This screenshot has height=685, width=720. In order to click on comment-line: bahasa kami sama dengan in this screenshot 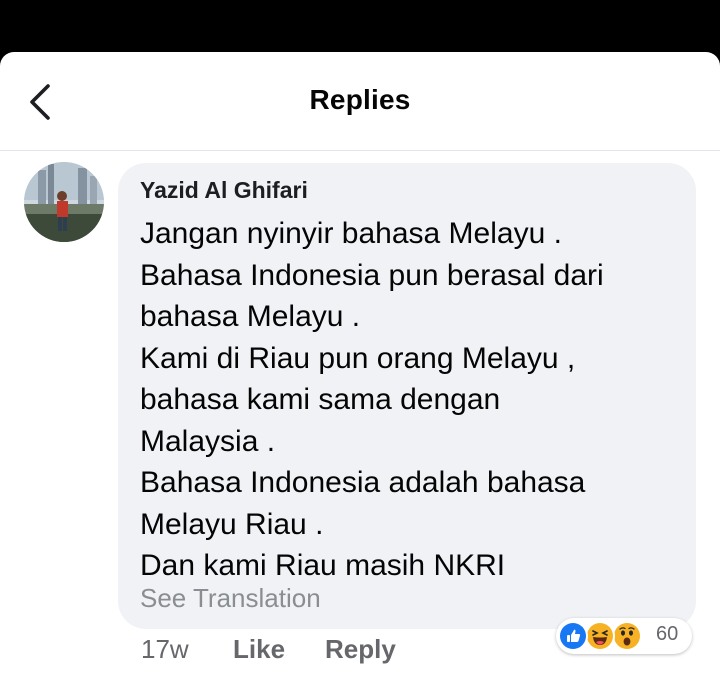, I will do `click(320, 399)`.